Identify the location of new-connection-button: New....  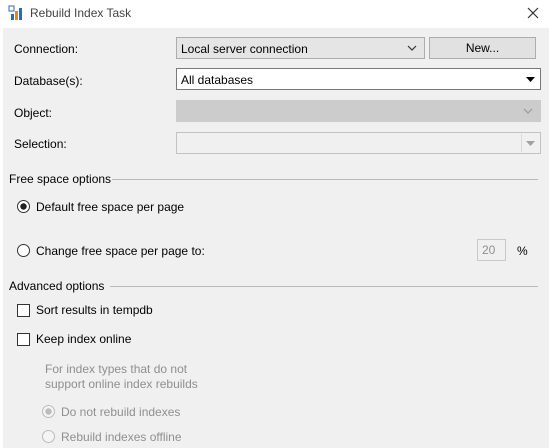
(482, 48).